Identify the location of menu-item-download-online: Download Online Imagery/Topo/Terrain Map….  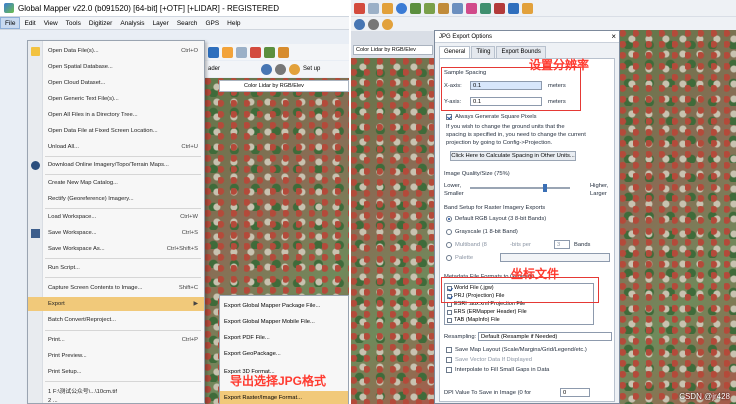
(116, 165).